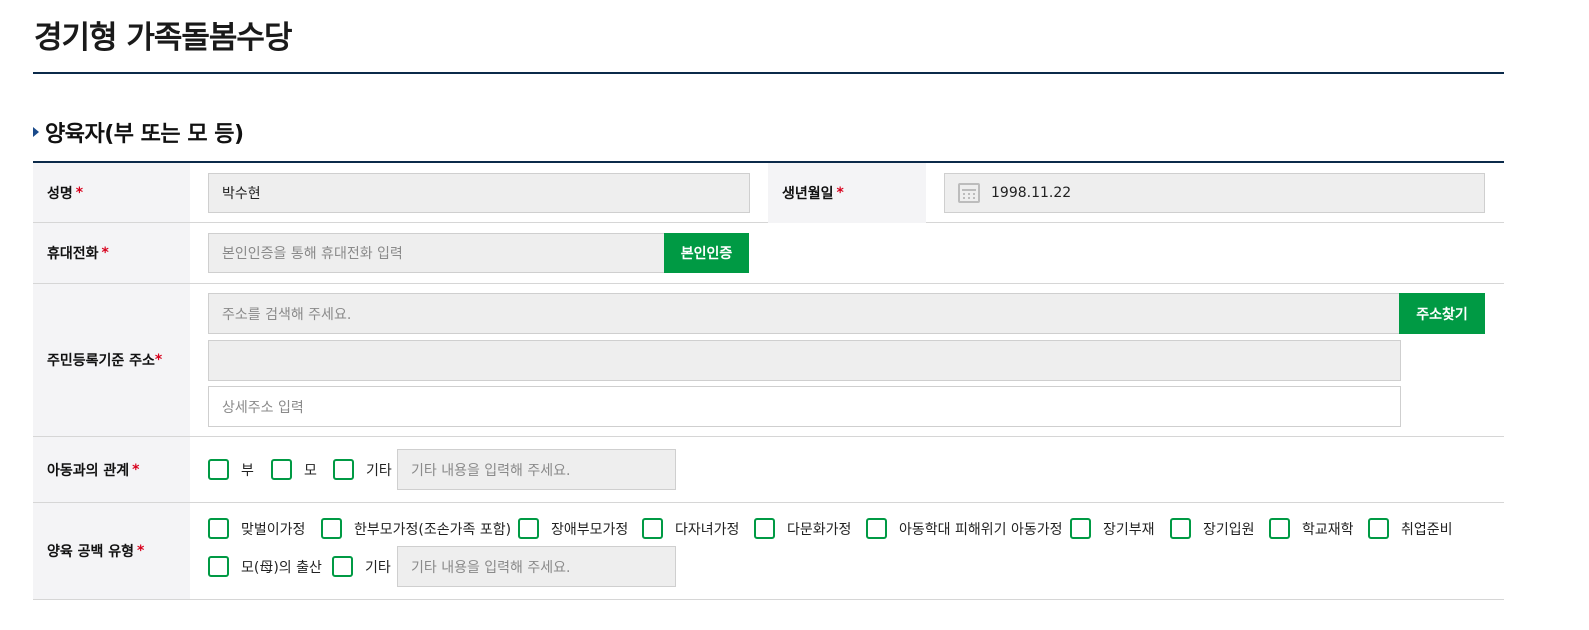 Image resolution: width=1589 pixels, height=630 pixels. Describe the element at coordinates (362, 469) in the screenshot. I see `relation-checkbox-other: 기타` at that location.